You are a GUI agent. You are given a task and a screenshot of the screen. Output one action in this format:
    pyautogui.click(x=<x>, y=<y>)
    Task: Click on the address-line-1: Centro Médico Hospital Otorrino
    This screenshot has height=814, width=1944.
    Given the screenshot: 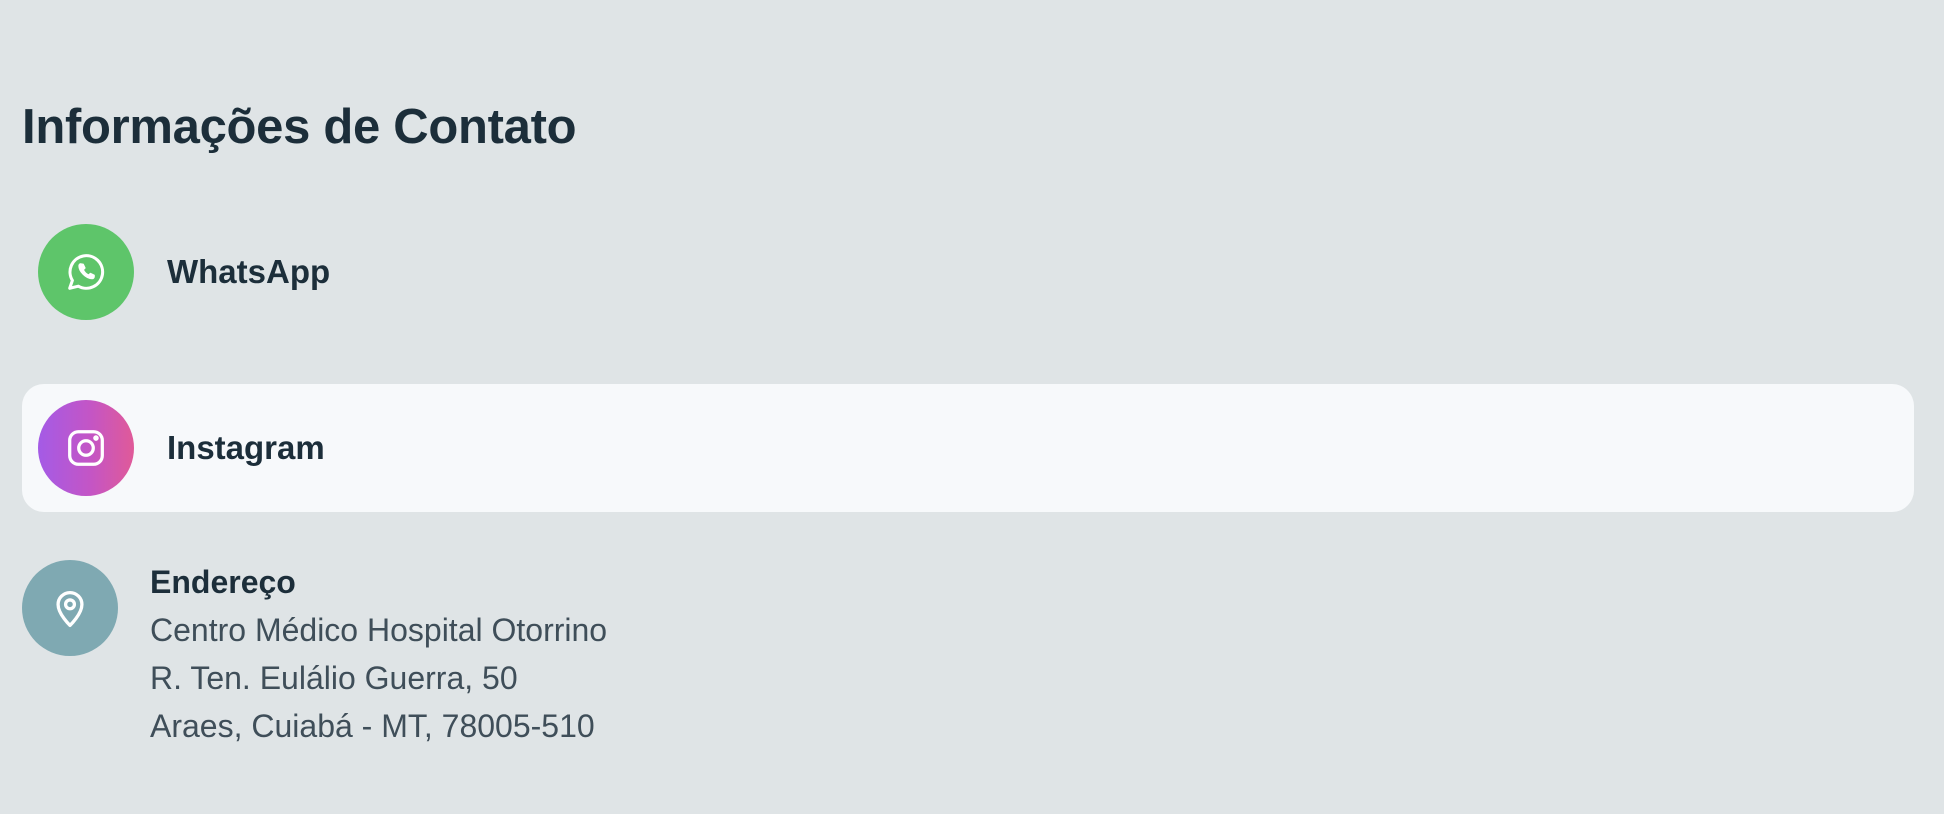 What is the action you would take?
    pyautogui.click(x=379, y=630)
    